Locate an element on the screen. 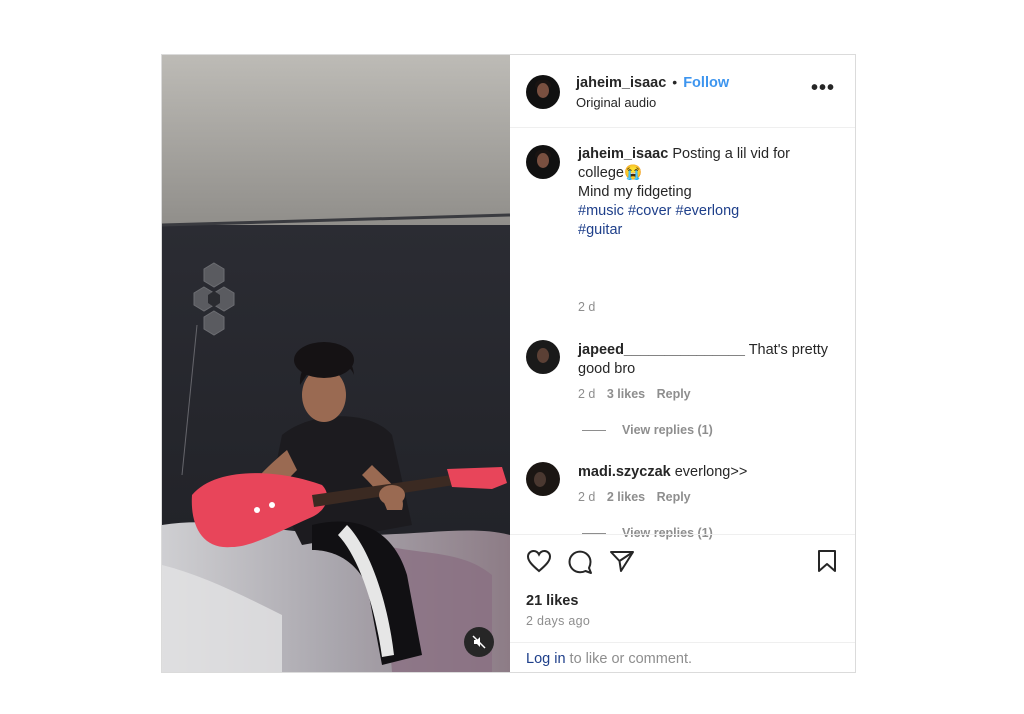 The height and width of the screenshot is (714, 1024). mute-icon is located at coordinates (479, 642).